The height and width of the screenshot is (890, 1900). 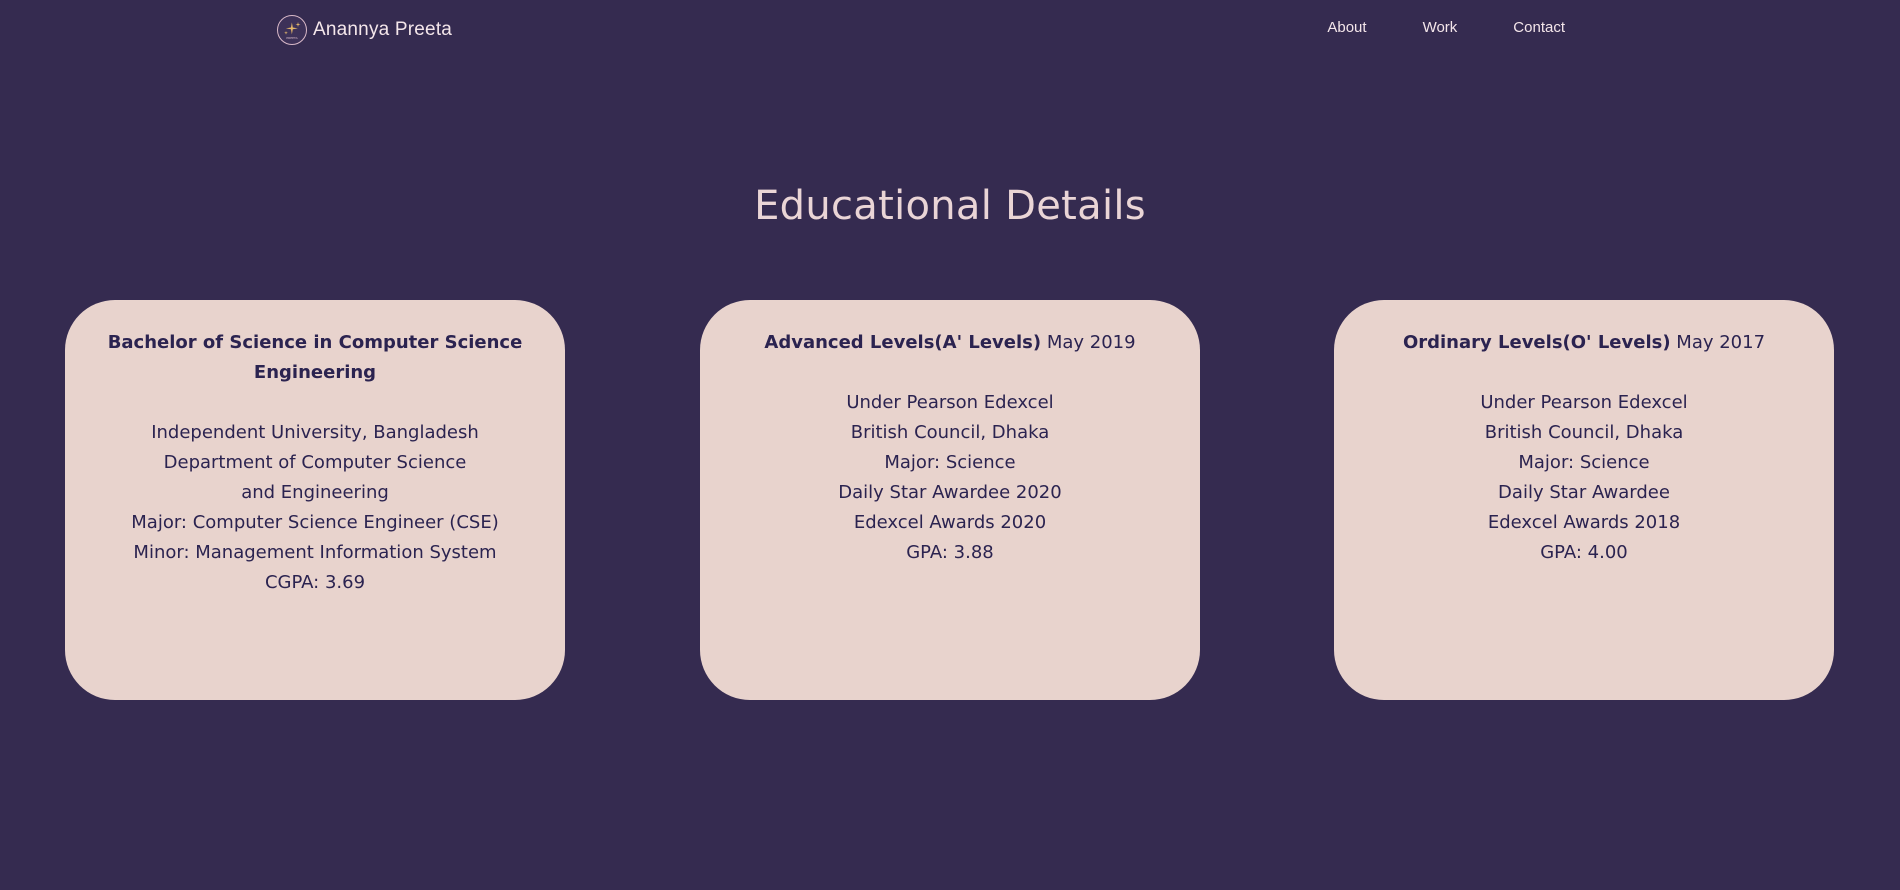 What do you see at coordinates (1091, 342) in the screenshot?
I see `card-date: May 2019` at bounding box center [1091, 342].